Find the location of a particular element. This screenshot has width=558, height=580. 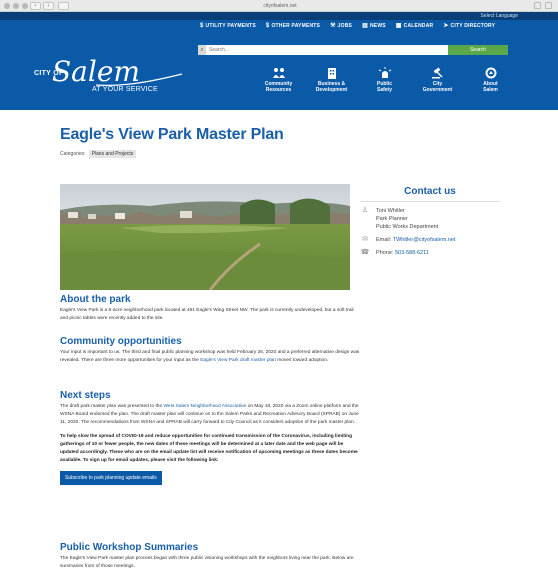

zoom-window-icon is located at coordinates (25, 6).